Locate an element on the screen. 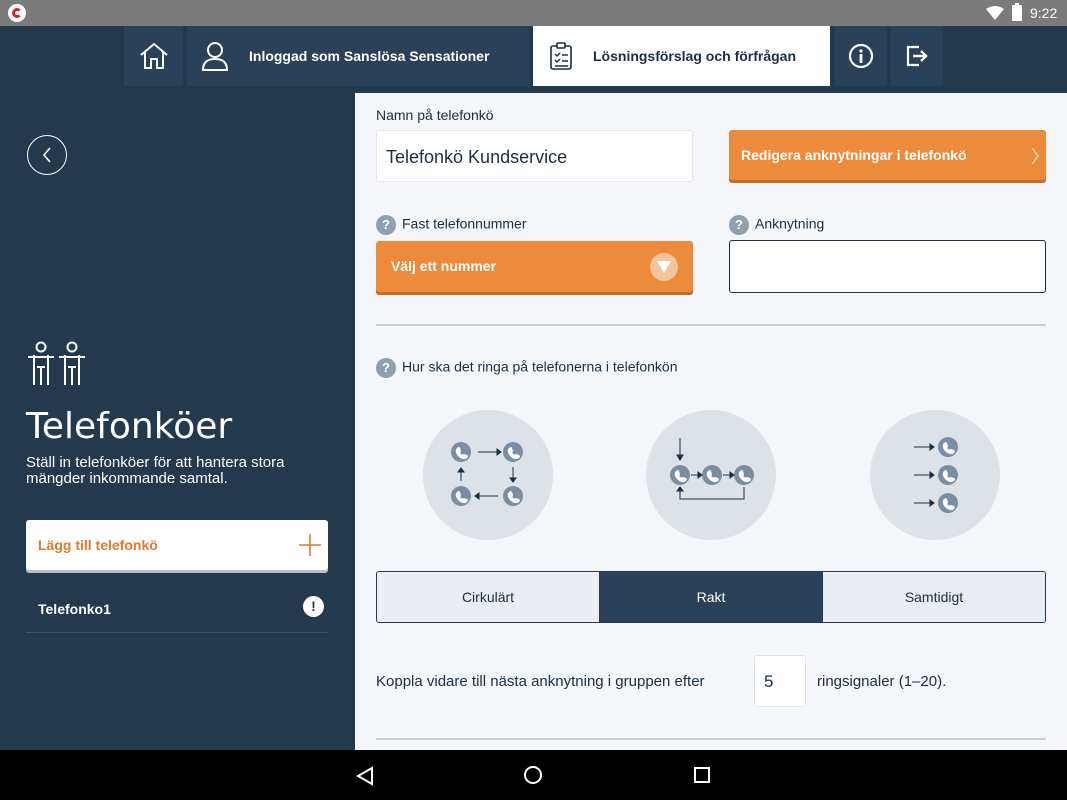 The height and width of the screenshot is (800, 1067). logged-in-user-label: Inloggad som Sanslösa Sensationer is located at coordinates (369, 56).